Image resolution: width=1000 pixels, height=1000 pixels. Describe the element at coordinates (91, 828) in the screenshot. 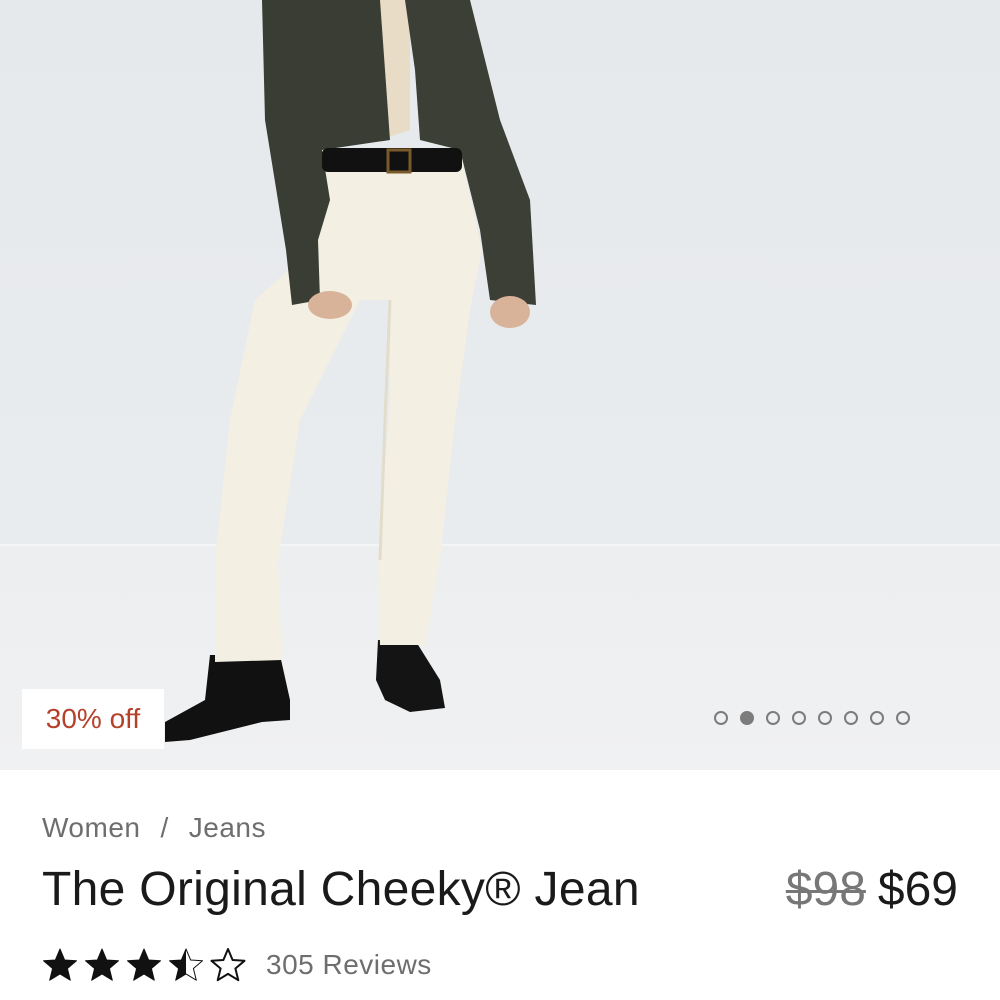

I see `breadcrumb-women: Women` at that location.